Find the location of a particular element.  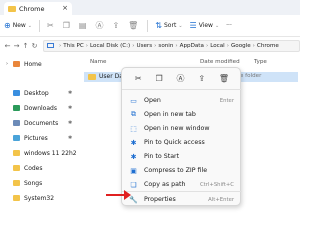

annotation-arrow-icon is located at coordinates (118, 195).